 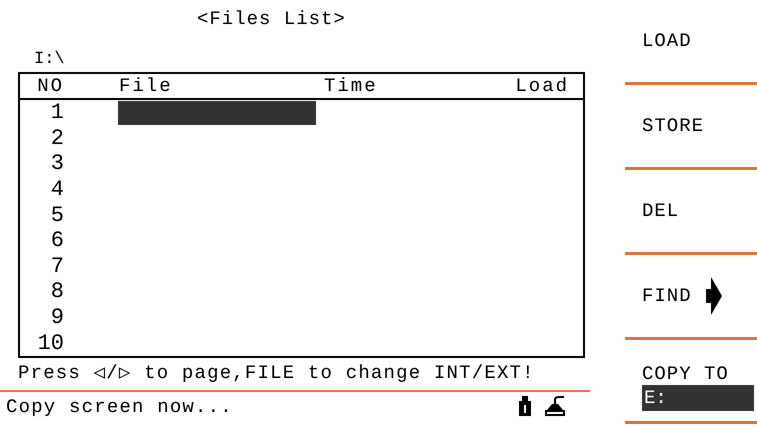 I want to click on row-number: 1, so click(x=57, y=113).